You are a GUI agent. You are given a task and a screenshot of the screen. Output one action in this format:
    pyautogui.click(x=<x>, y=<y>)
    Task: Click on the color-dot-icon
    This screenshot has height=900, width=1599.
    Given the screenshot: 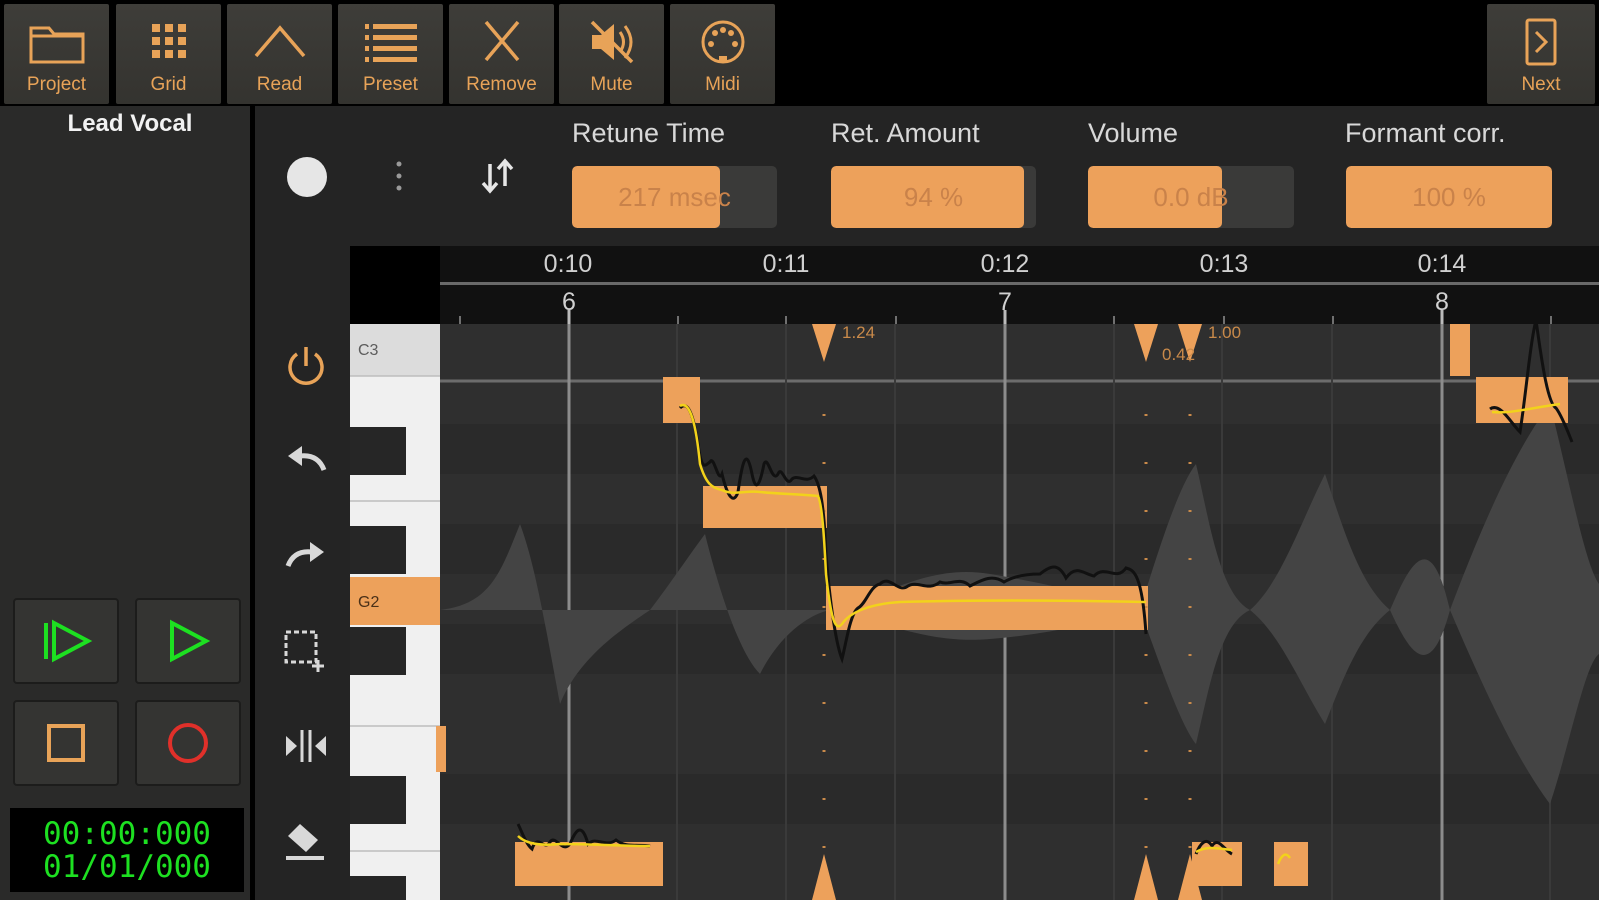 What is the action you would take?
    pyautogui.click(x=307, y=177)
    